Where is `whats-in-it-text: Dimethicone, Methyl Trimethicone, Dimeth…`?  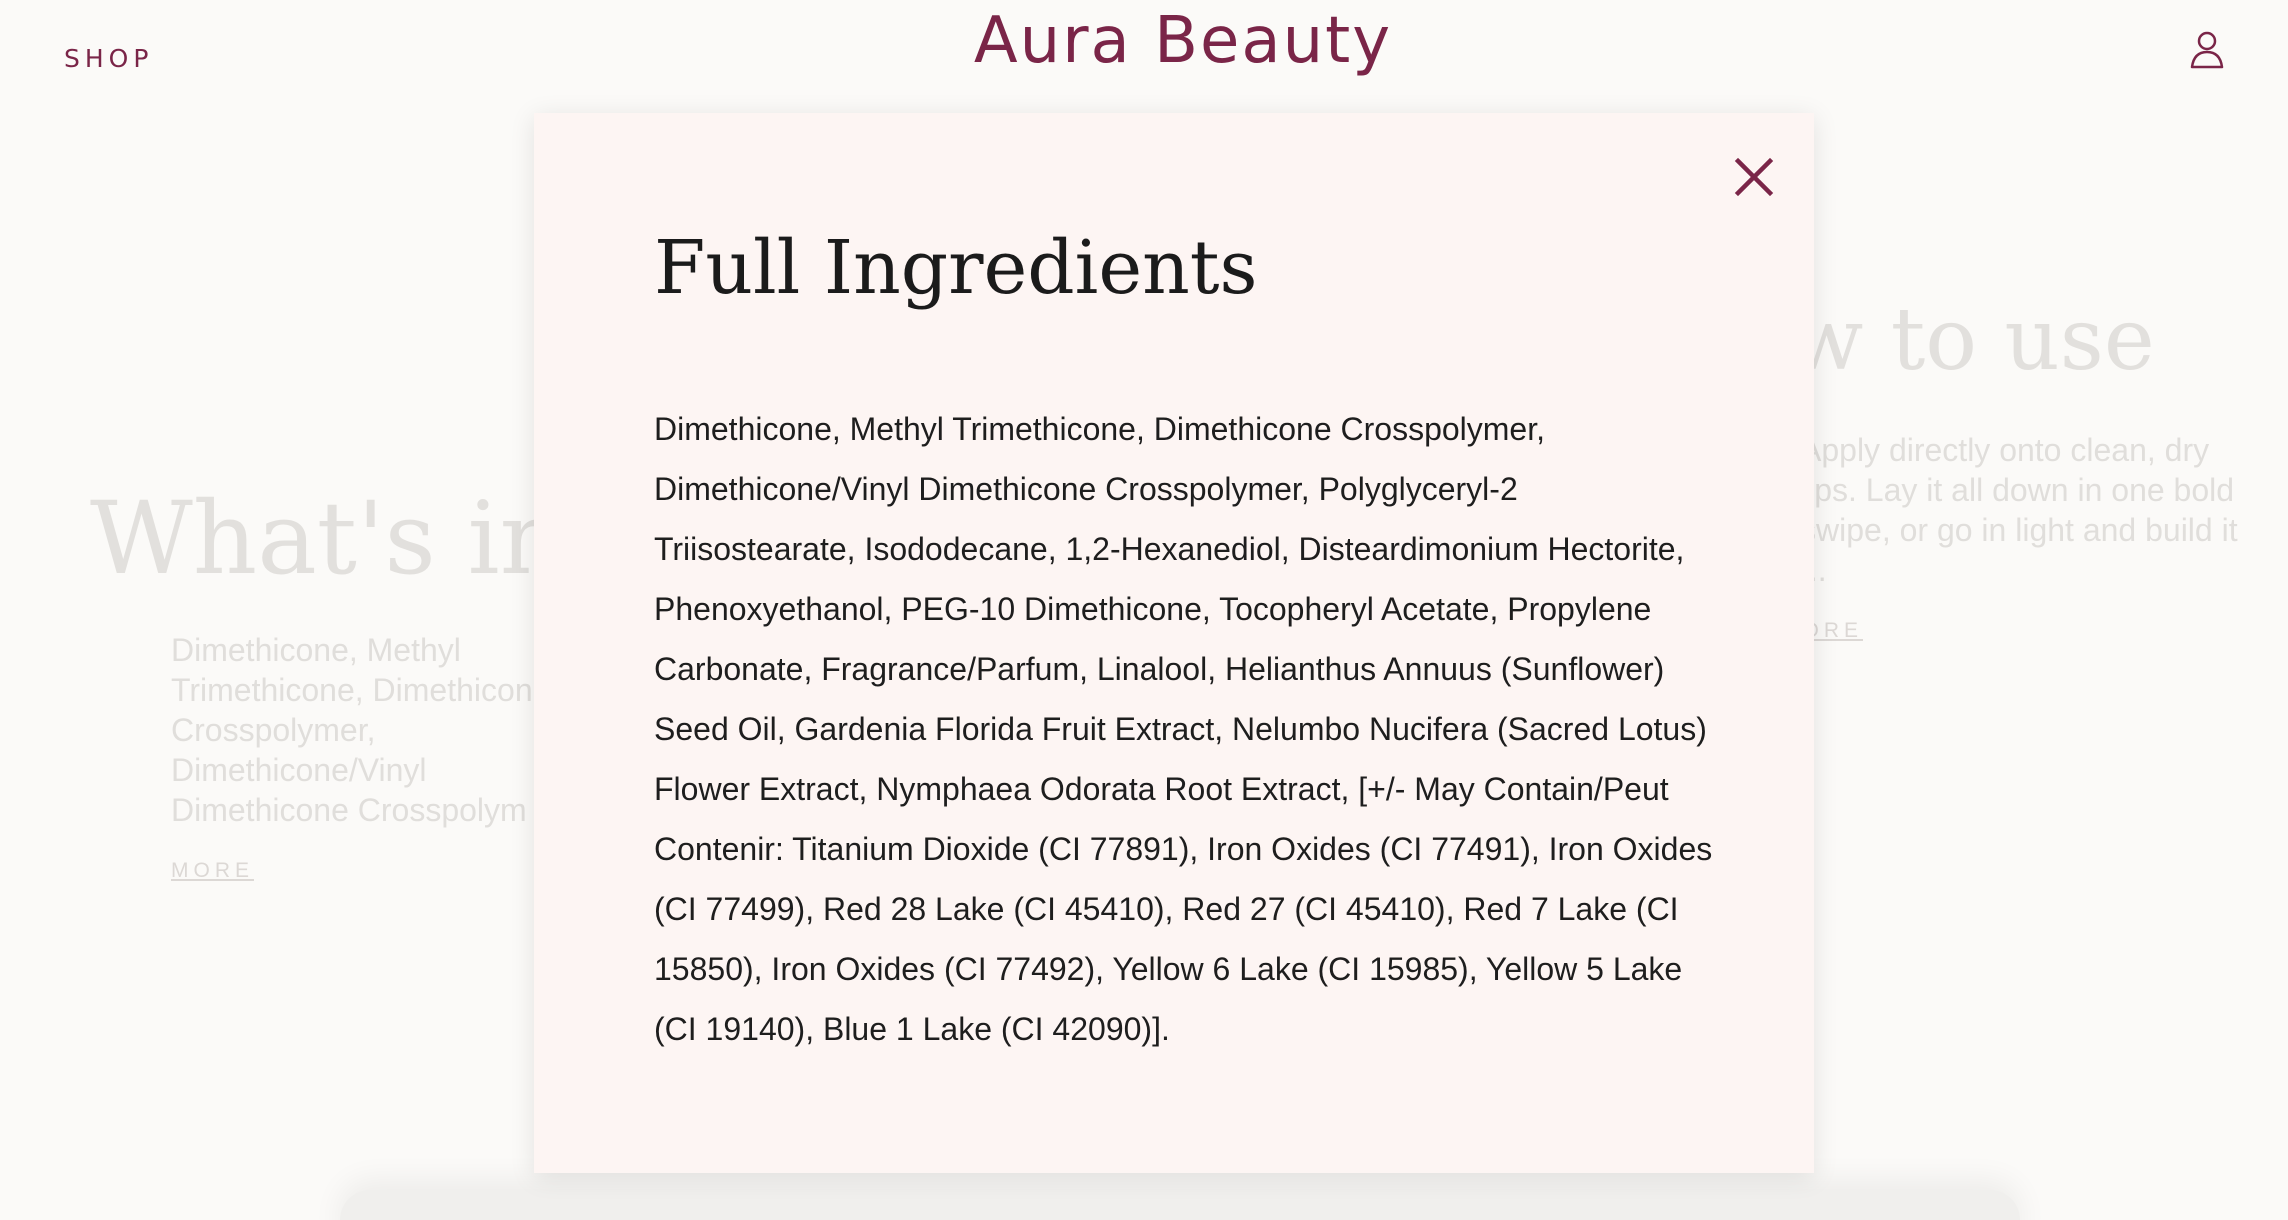
whats-in-it-text: Dimethicone, Methyl Trimethicone, Dimeth… is located at coordinates (361, 730).